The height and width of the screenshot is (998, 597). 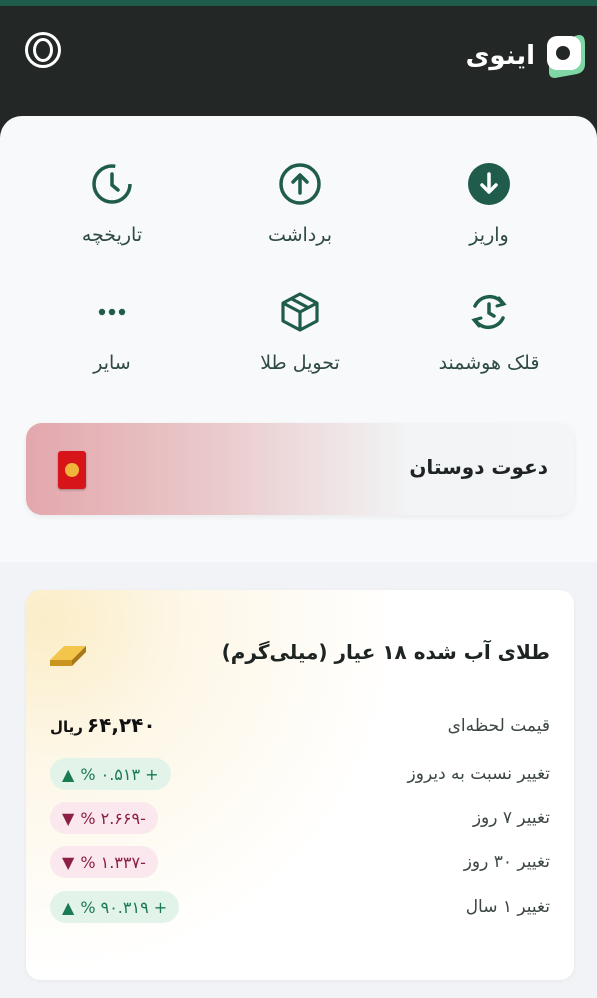 What do you see at coordinates (511, 818) in the screenshot?
I see `change-label-week: تغییر ۷ روز` at bounding box center [511, 818].